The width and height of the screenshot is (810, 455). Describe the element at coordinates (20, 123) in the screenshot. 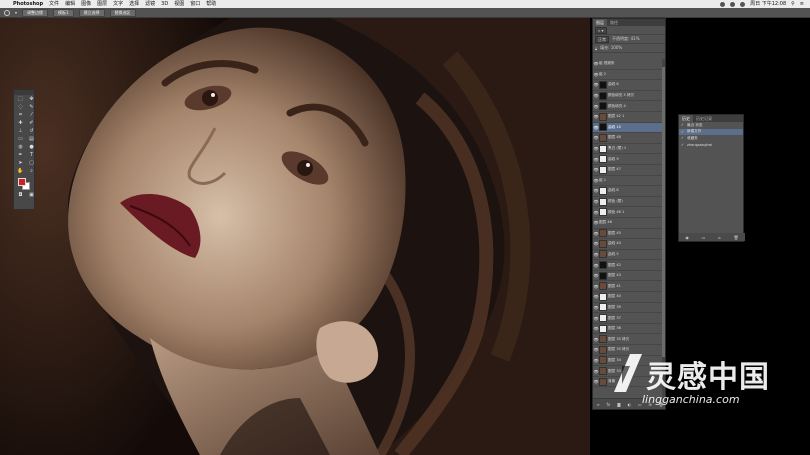

I see `healing-brush-tool-icon: ✚` at that location.